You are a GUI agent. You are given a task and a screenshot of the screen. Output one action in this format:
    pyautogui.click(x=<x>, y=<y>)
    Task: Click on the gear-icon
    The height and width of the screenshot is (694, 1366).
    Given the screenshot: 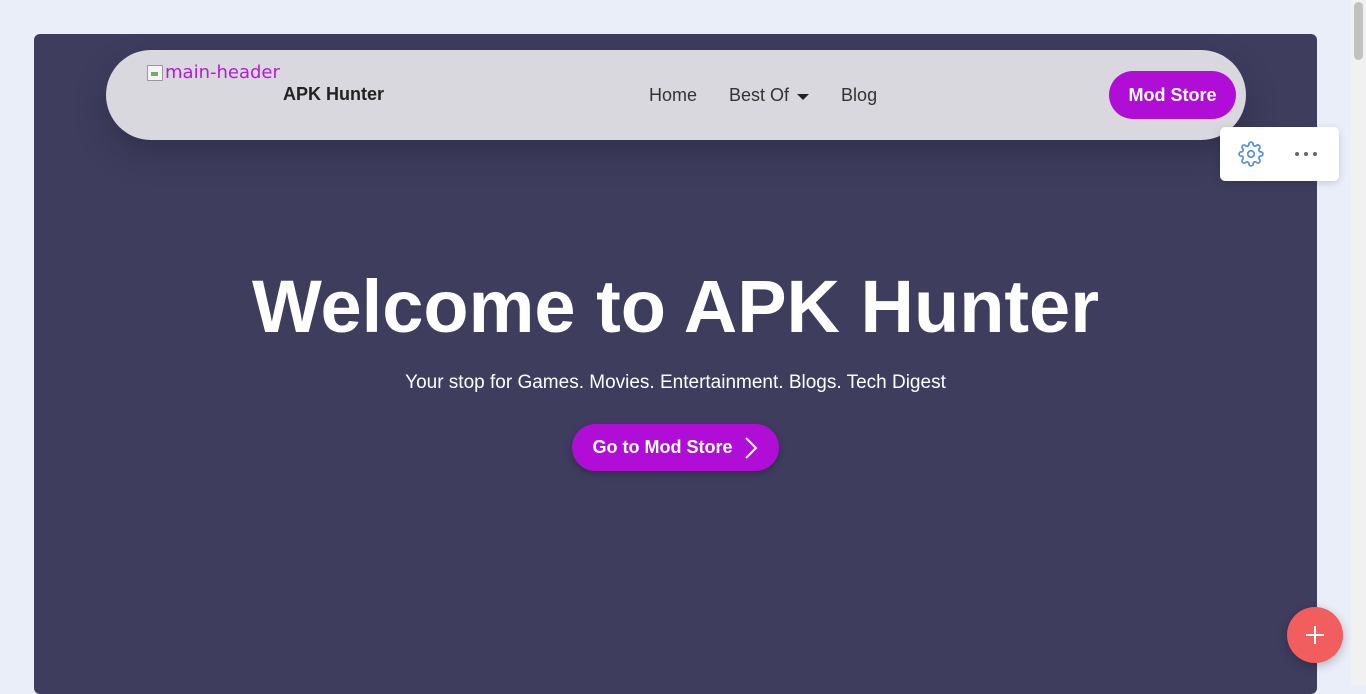 What is the action you would take?
    pyautogui.click(x=1251, y=154)
    